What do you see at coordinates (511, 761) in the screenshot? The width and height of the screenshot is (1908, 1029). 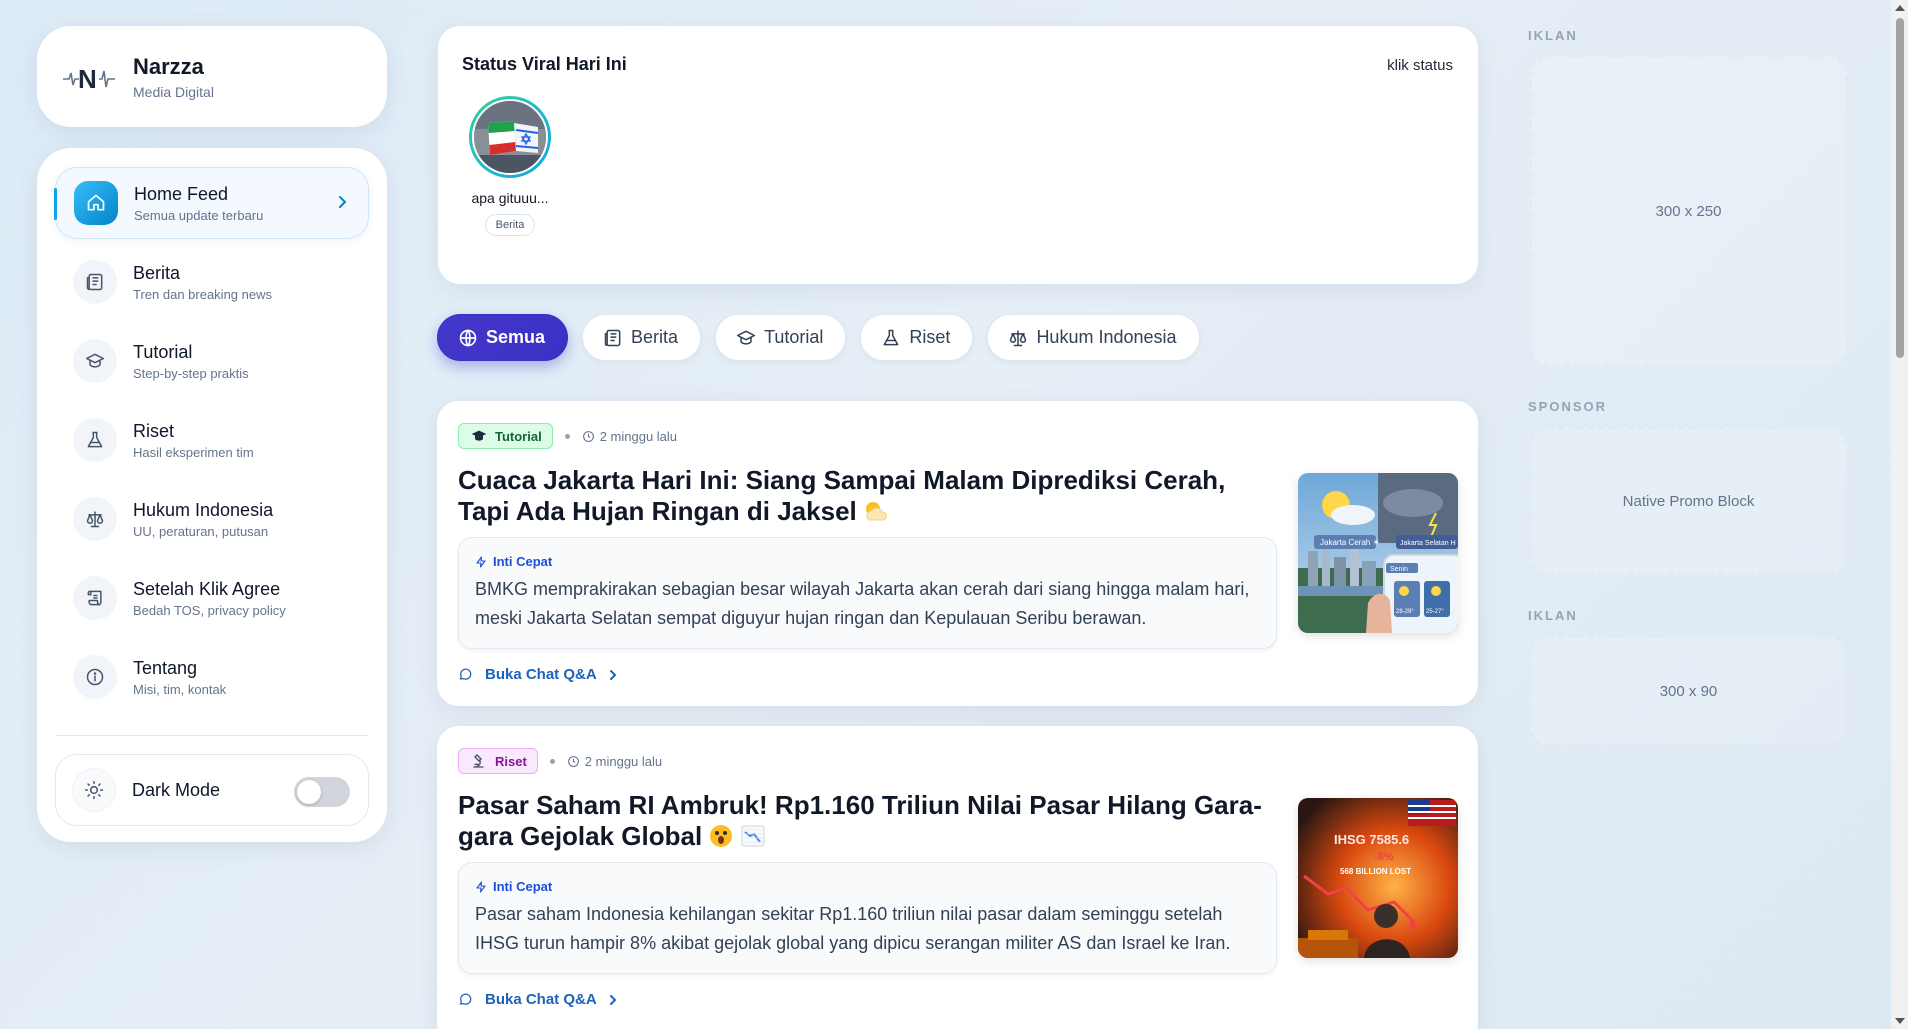 I see `category-label: Riset` at bounding box center [511, 761].